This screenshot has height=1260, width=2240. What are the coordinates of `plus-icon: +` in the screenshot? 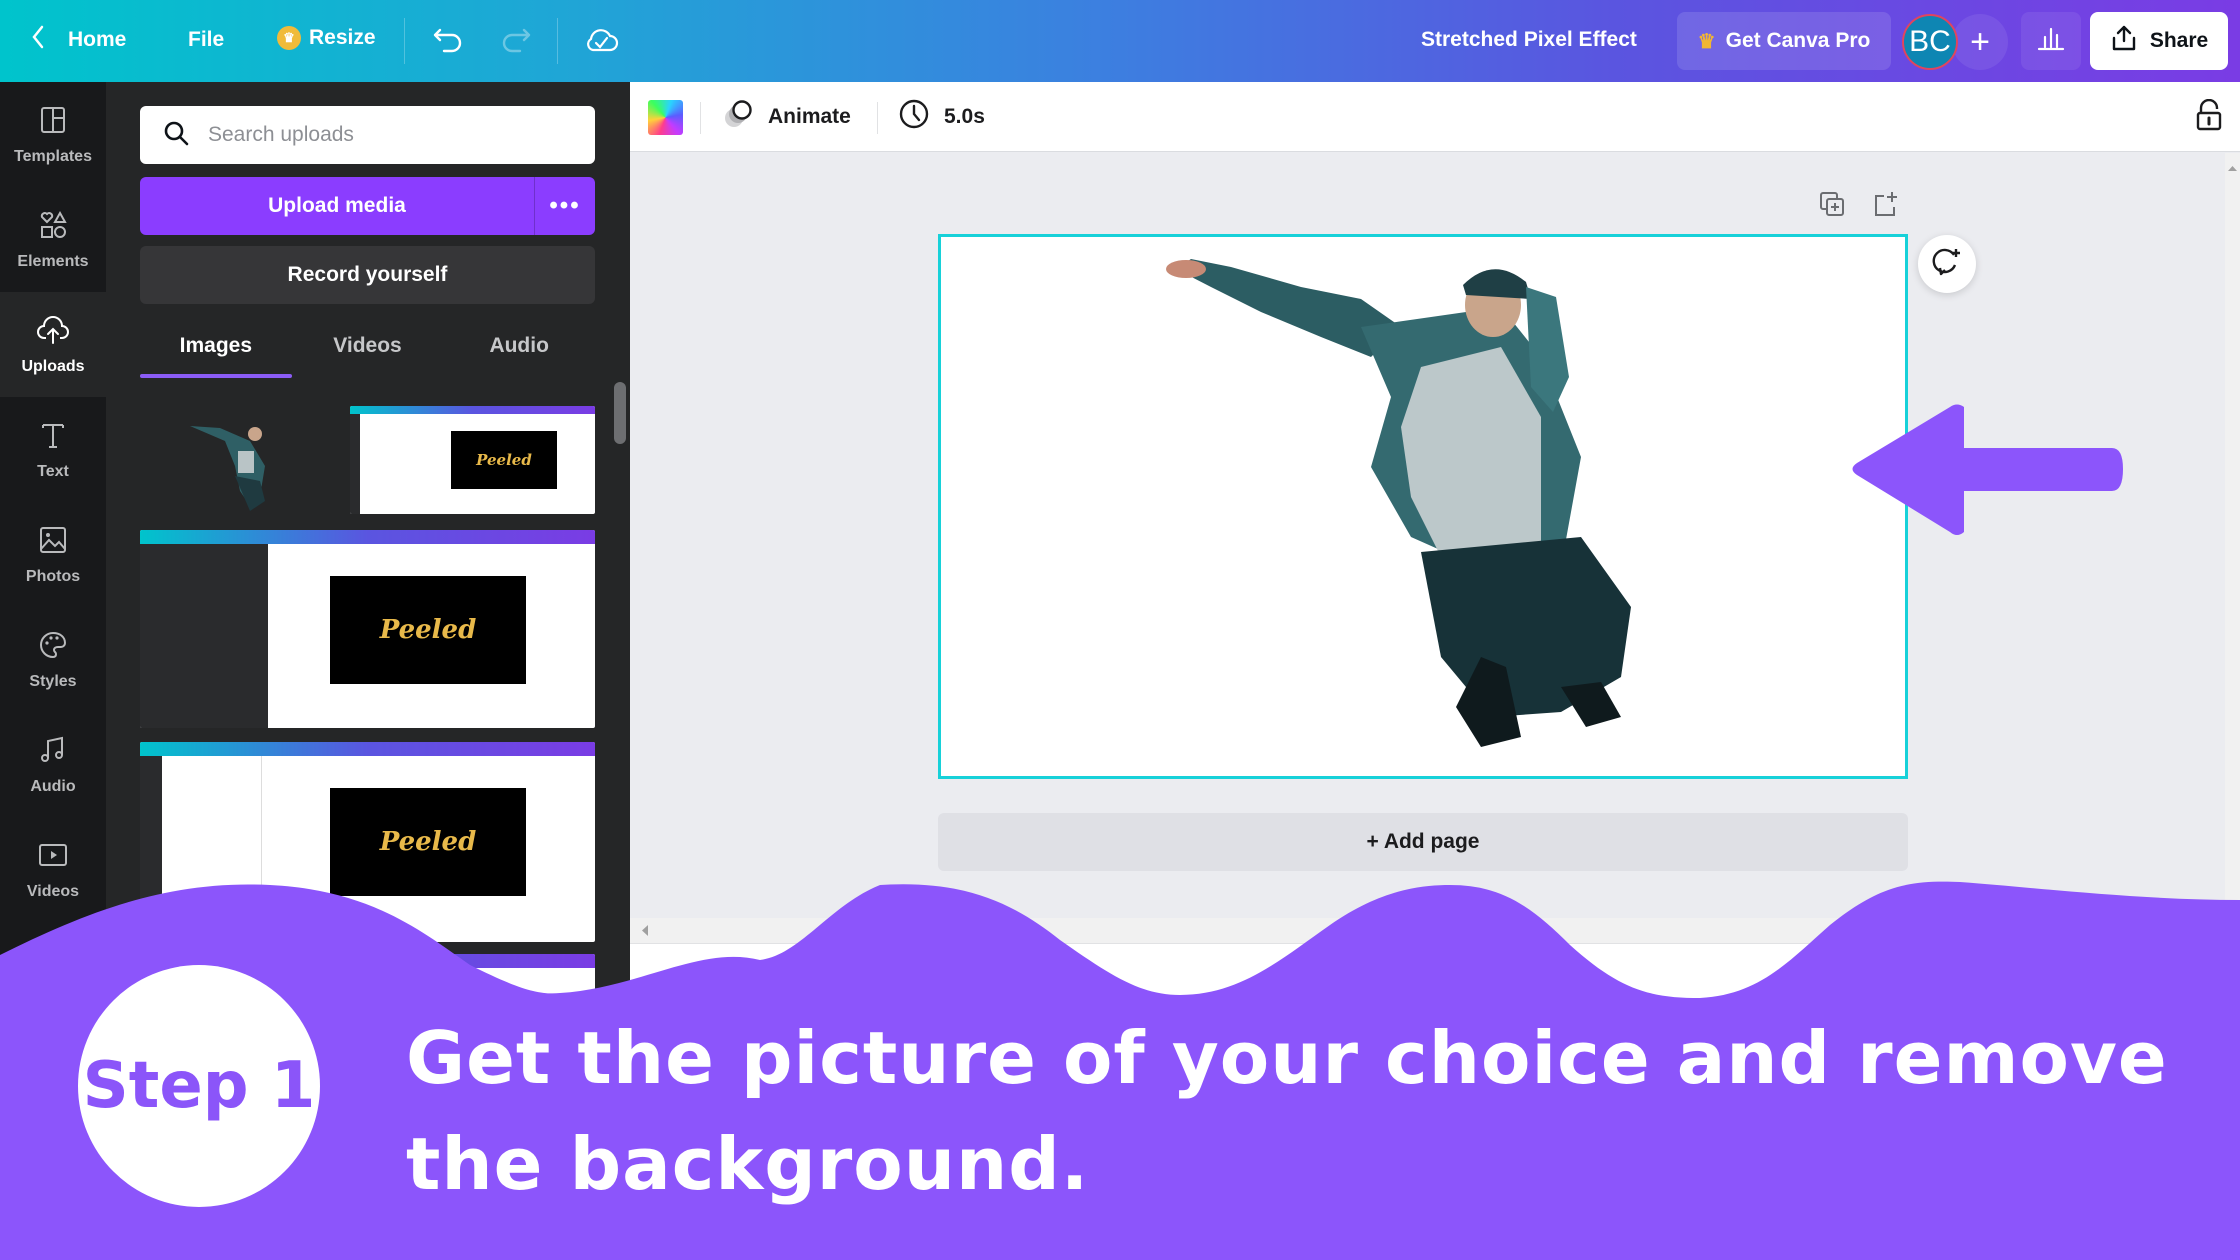 It's located at (1980, 41).